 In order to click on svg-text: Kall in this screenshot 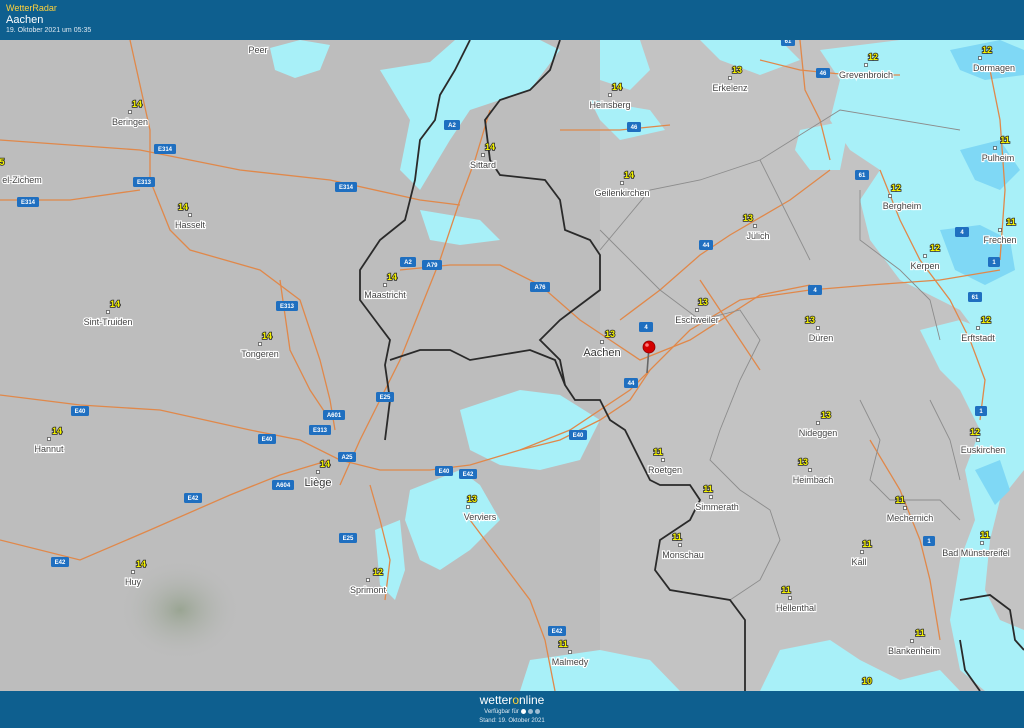, I will do `click(858, 562)`.